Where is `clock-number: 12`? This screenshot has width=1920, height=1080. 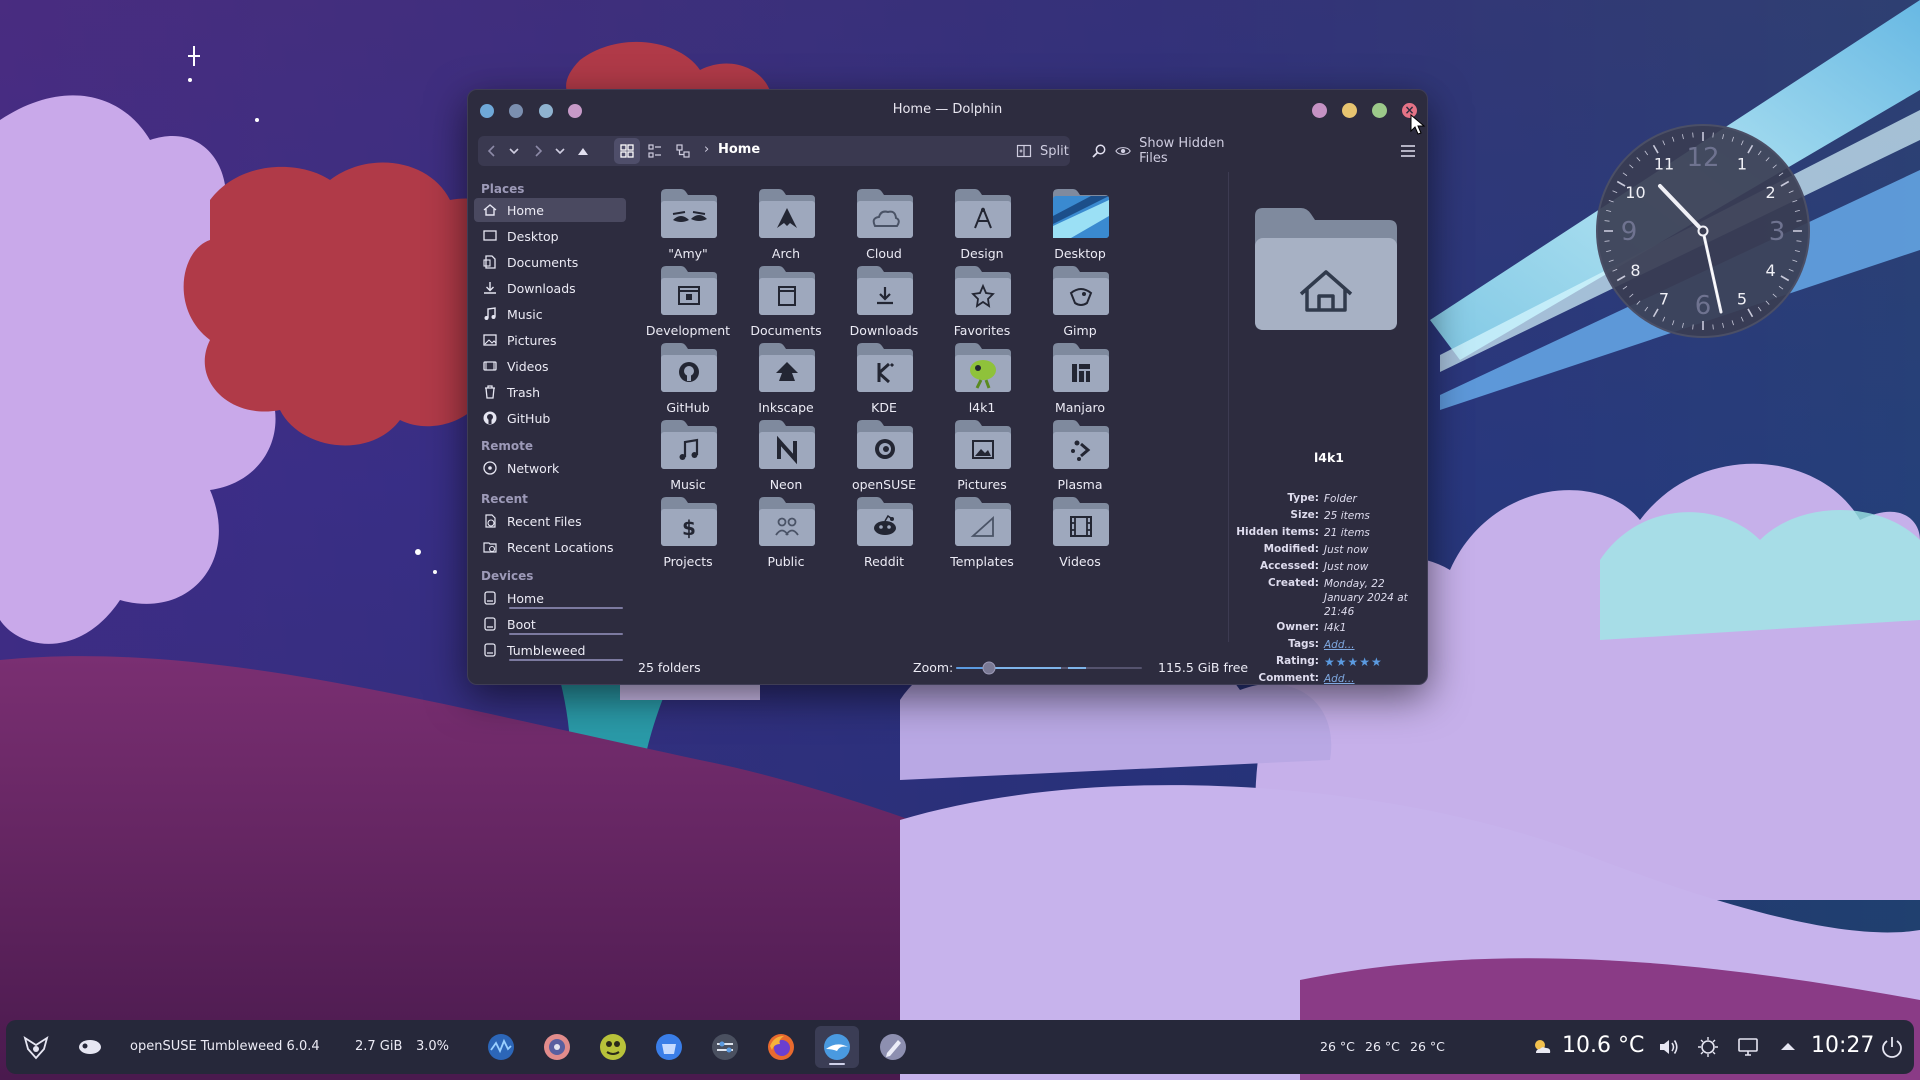
clock-number: 12 is located at coordinates (1702, 158).